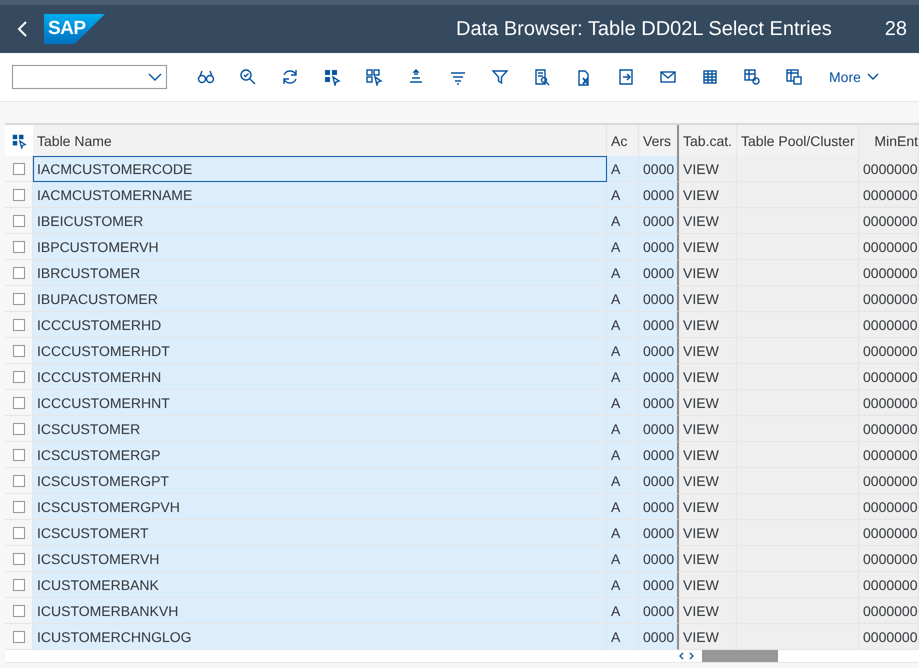  I want to click on window-title: Data Browser: Table DD02L Select Entries, so click(644, 29).